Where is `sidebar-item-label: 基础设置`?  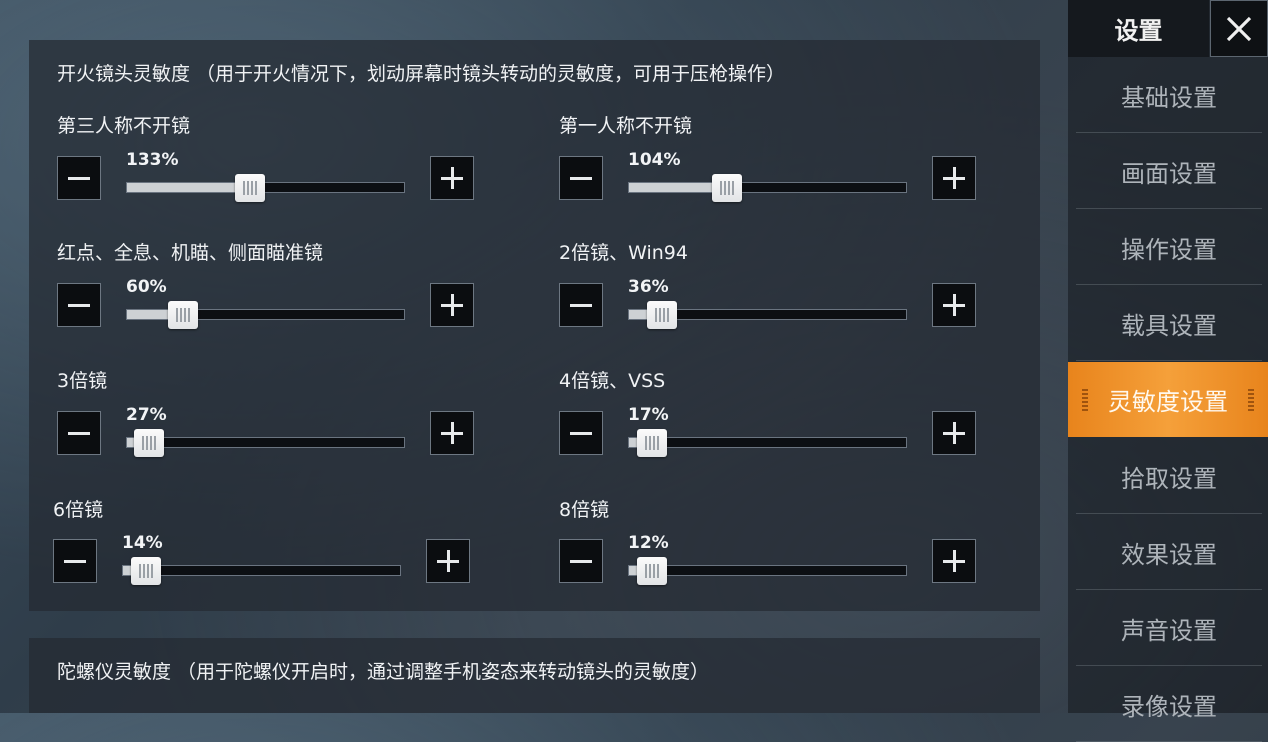 sidebar-item-label: 基础设置 is located at coordinates (1169, 97).